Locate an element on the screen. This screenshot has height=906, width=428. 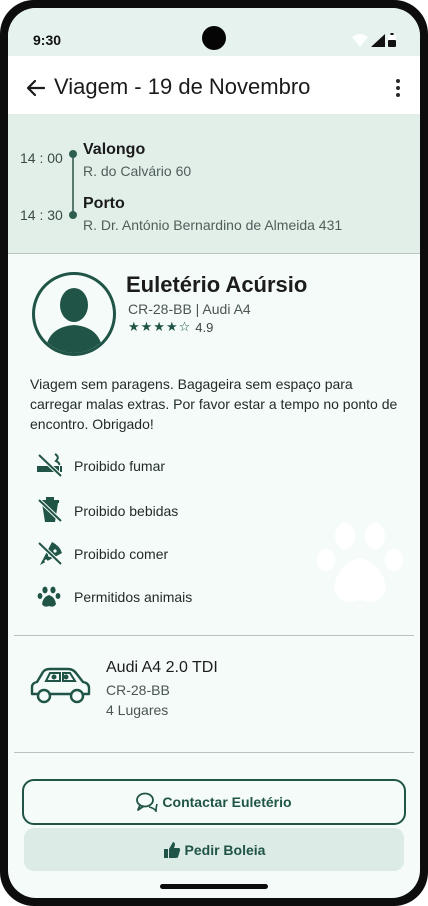
contact-driver-label: Contactar Euletério is located at coordinates (227, 802).